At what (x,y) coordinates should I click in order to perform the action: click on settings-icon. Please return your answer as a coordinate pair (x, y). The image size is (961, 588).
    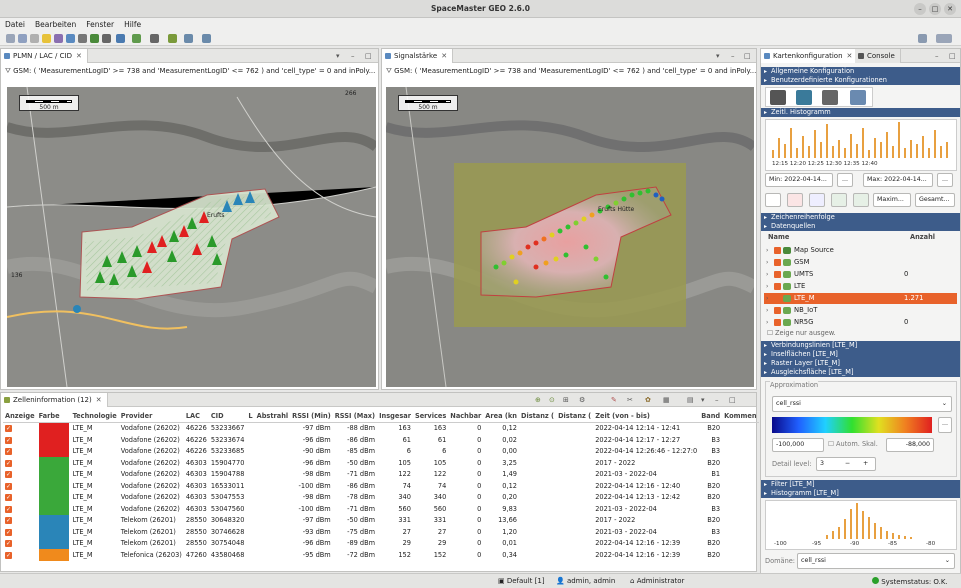
    Looking at the image, I should click on (188, 38).